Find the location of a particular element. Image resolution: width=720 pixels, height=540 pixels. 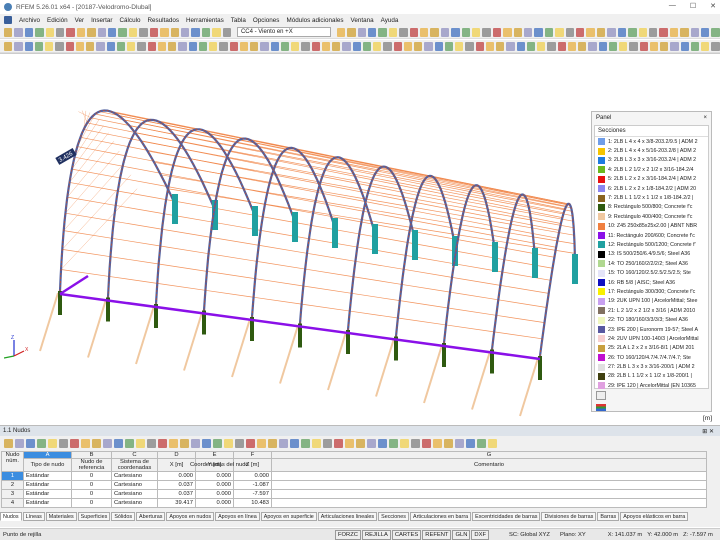

load-case-select: CC4 - Viento en +X is located at coordinates (283, 32).